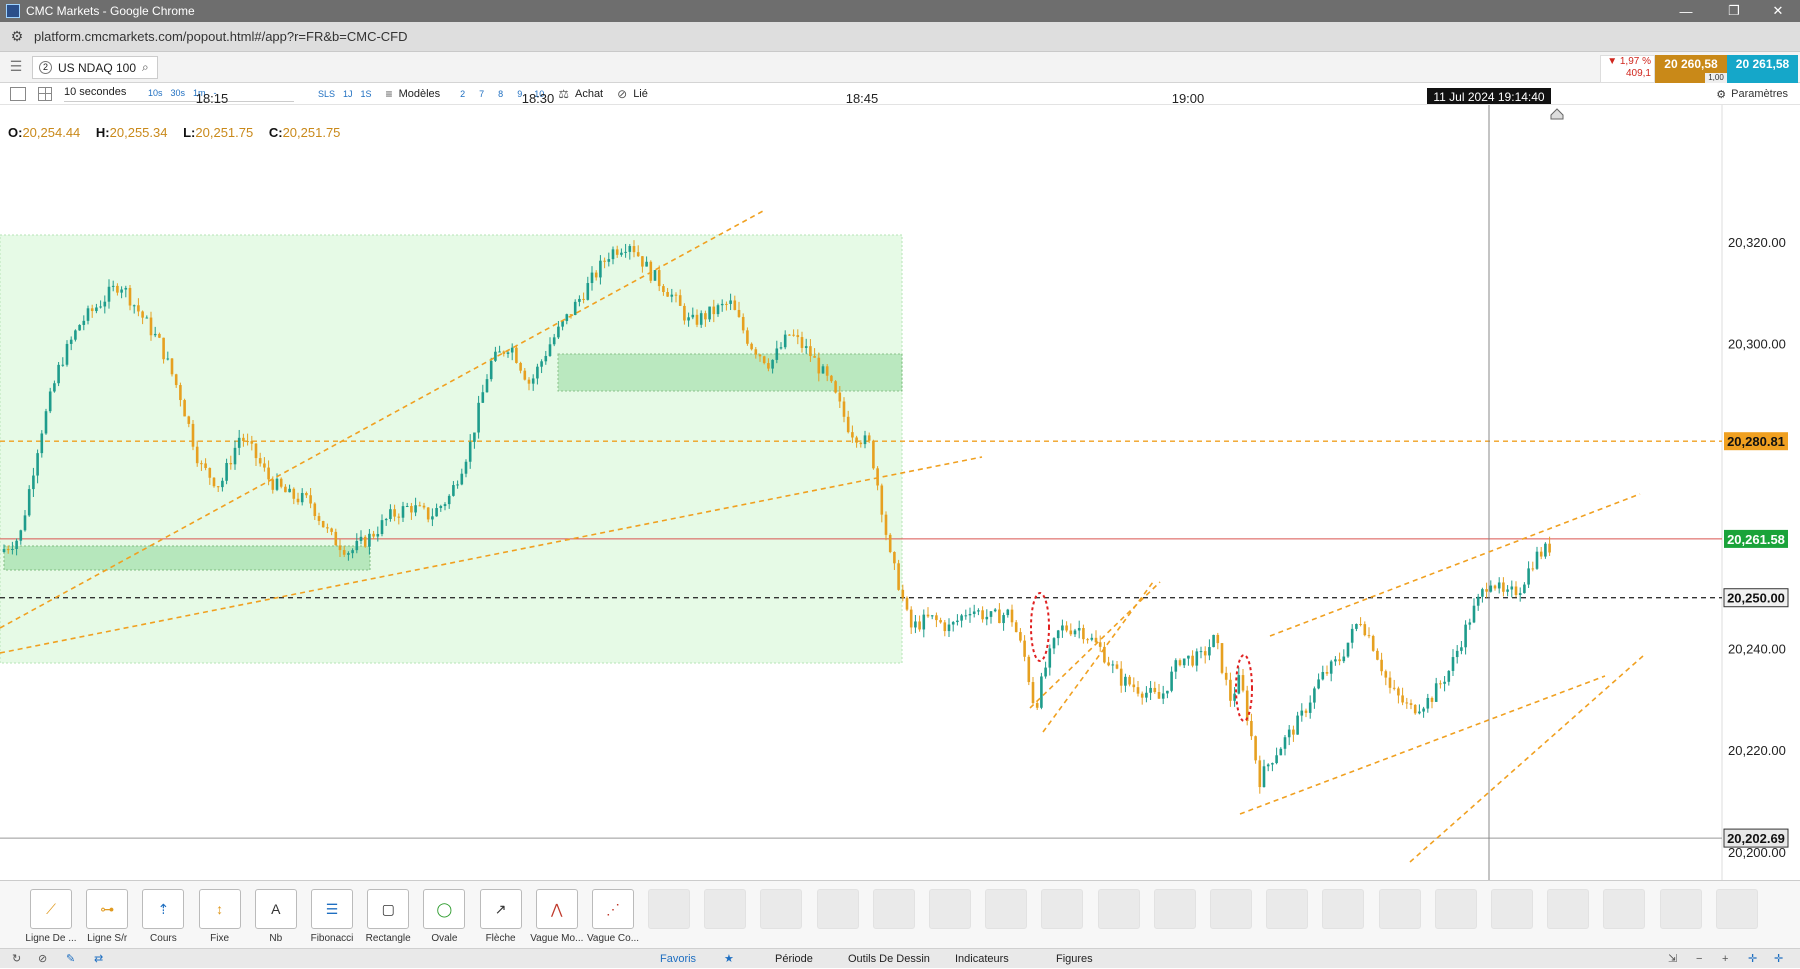 The image size is (1800, 969). I want to click on chart-type-icon, so click(18, 93).